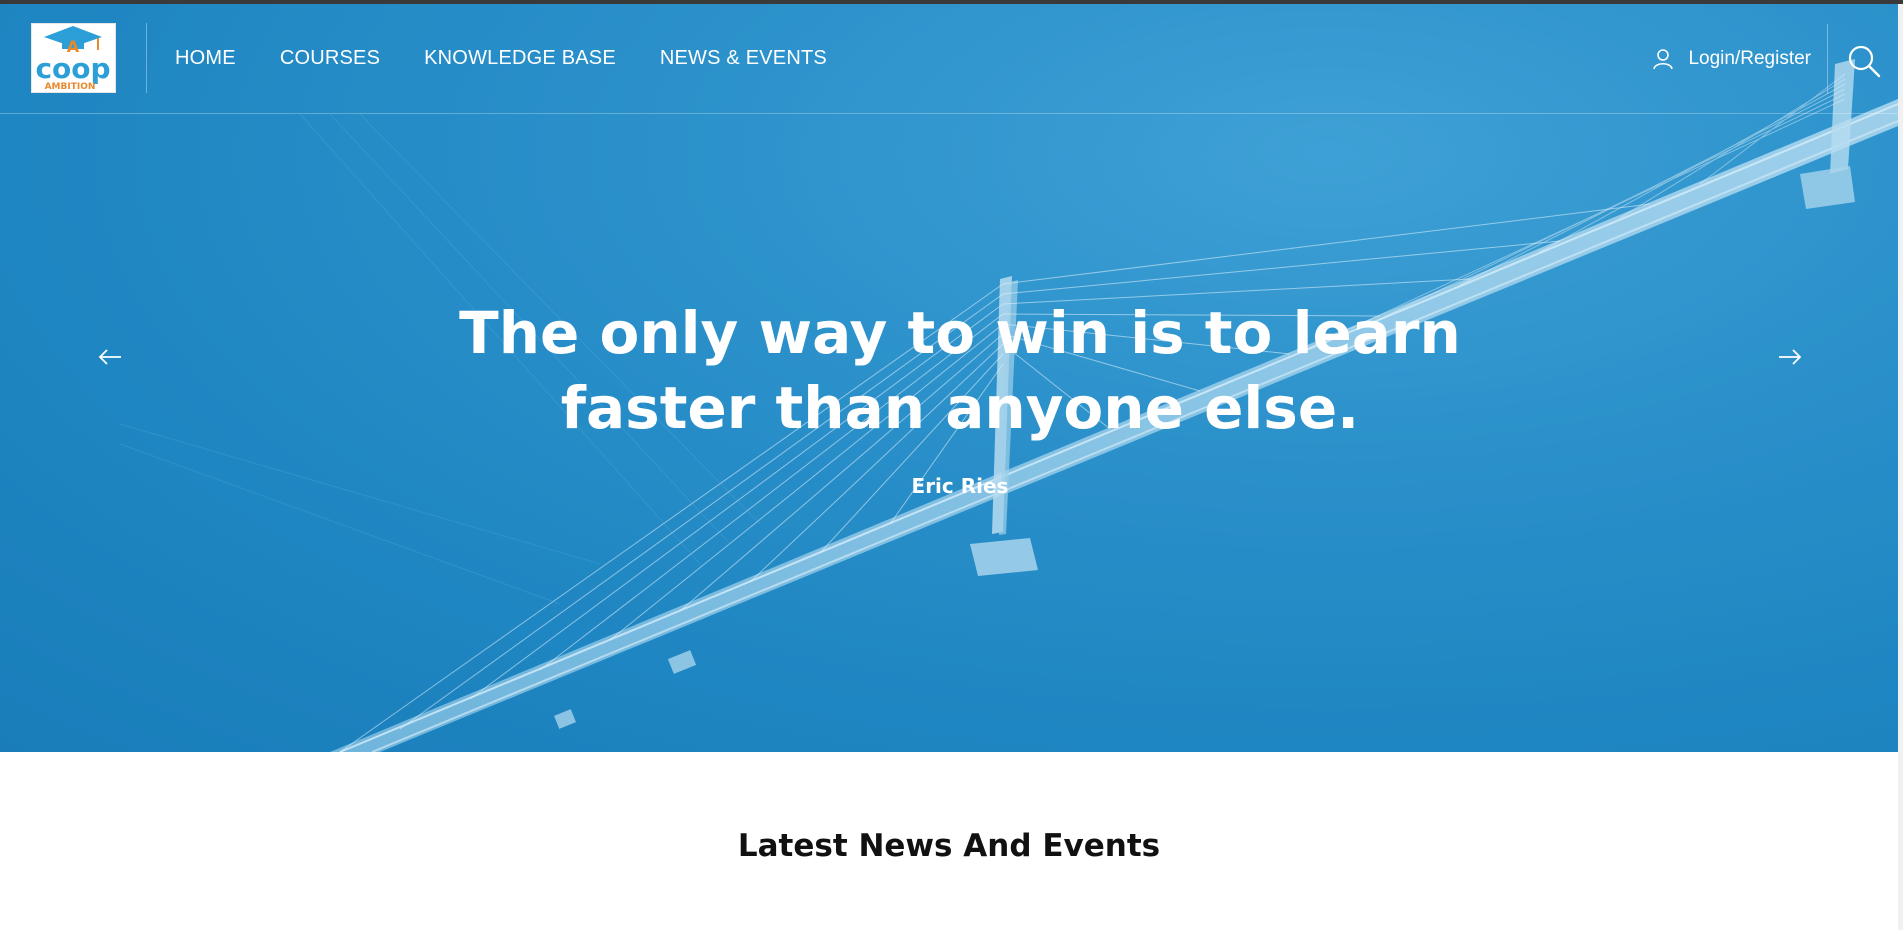 The image size is (1903, 930). I want to click on page-scrollbar, so click(1900, 467).